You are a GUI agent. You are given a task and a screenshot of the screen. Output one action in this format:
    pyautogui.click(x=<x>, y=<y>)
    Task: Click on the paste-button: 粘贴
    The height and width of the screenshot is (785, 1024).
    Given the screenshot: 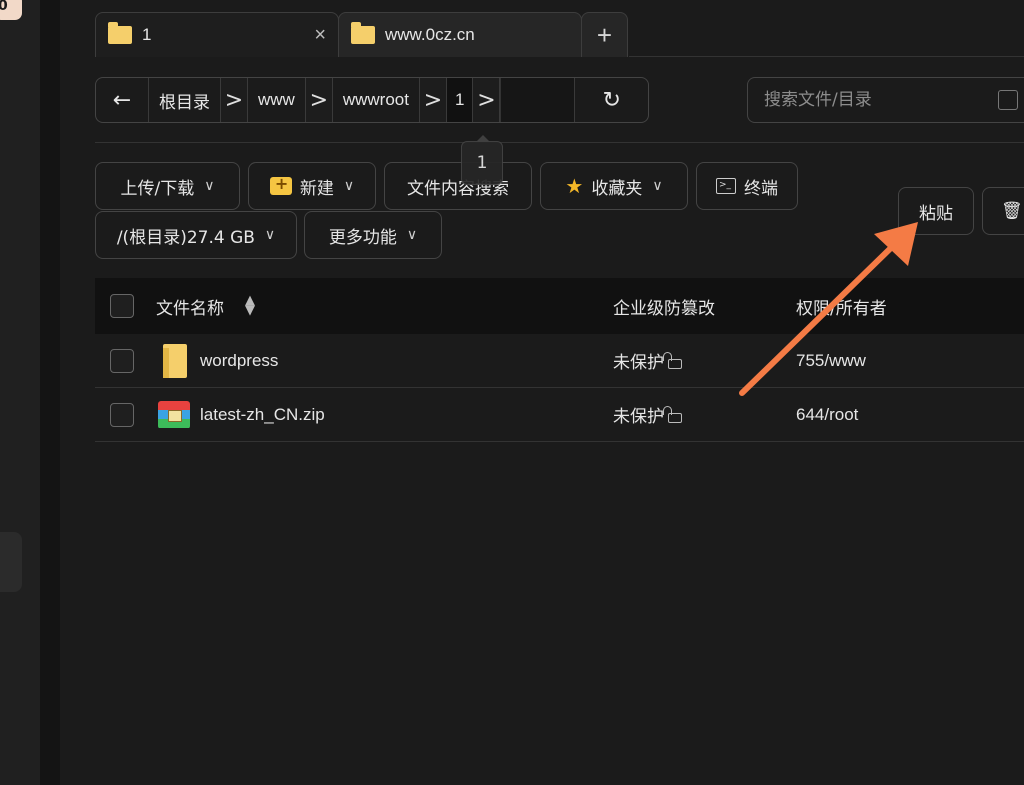 What is the action you would take?
    pyautogui.click(x=936, y=211)
    